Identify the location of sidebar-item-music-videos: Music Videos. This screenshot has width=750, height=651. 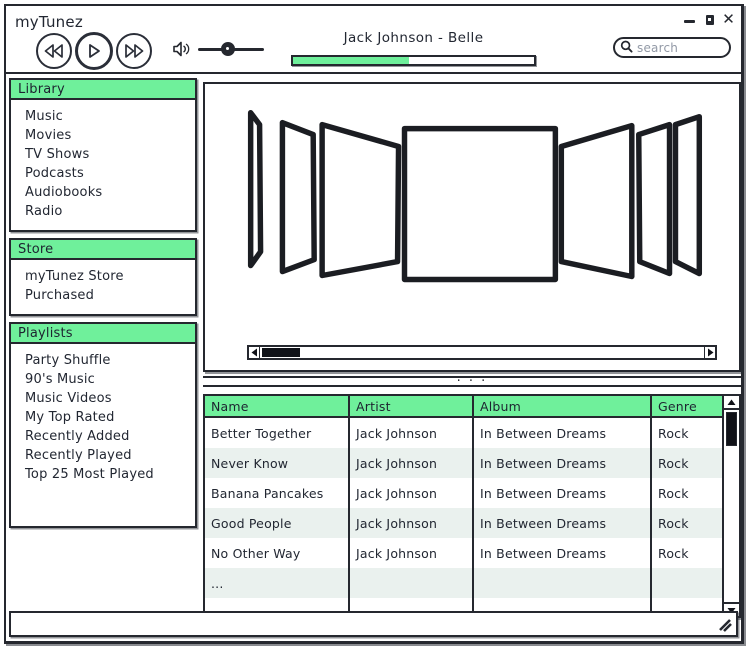
(103, 398).